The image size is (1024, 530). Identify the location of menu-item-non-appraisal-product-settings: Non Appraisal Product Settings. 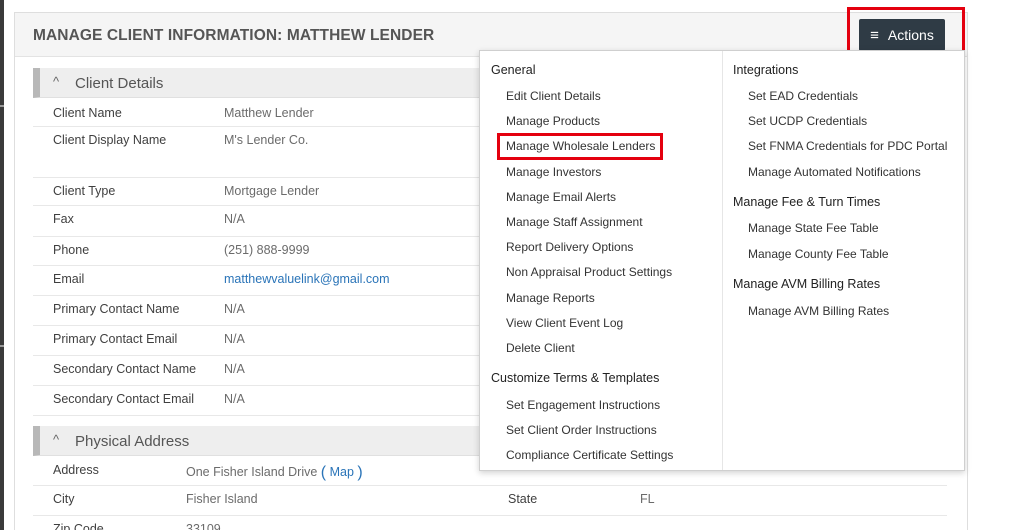
(589, 272).